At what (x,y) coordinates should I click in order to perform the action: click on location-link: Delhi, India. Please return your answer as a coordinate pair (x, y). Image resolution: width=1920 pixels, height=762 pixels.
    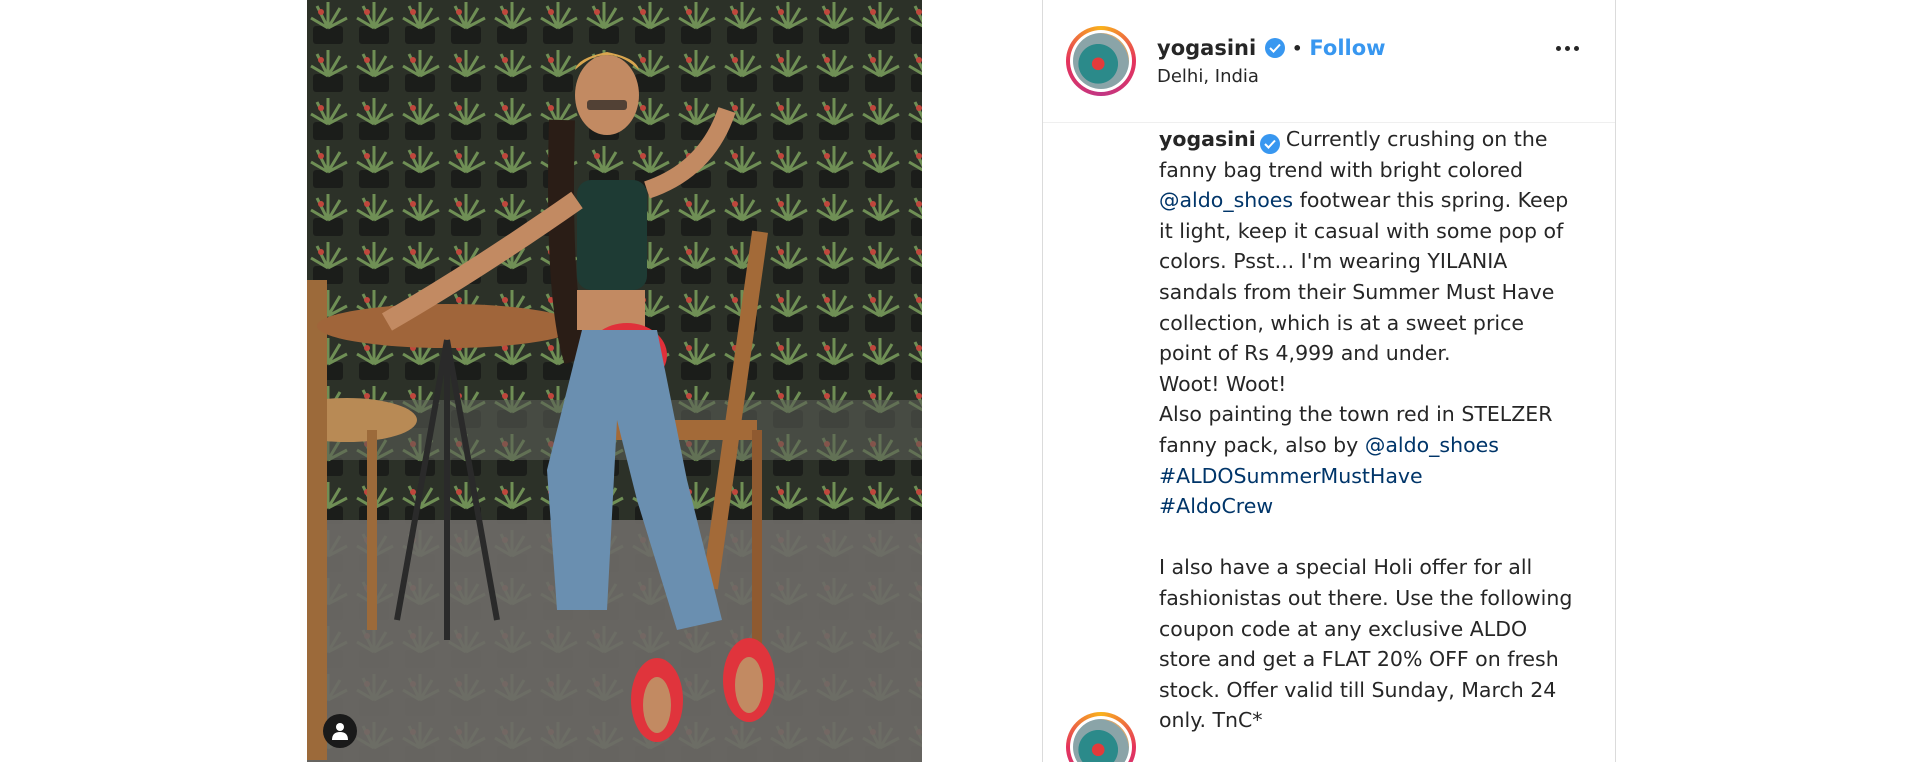
    Looking at the image, I should click on (1208, 76).